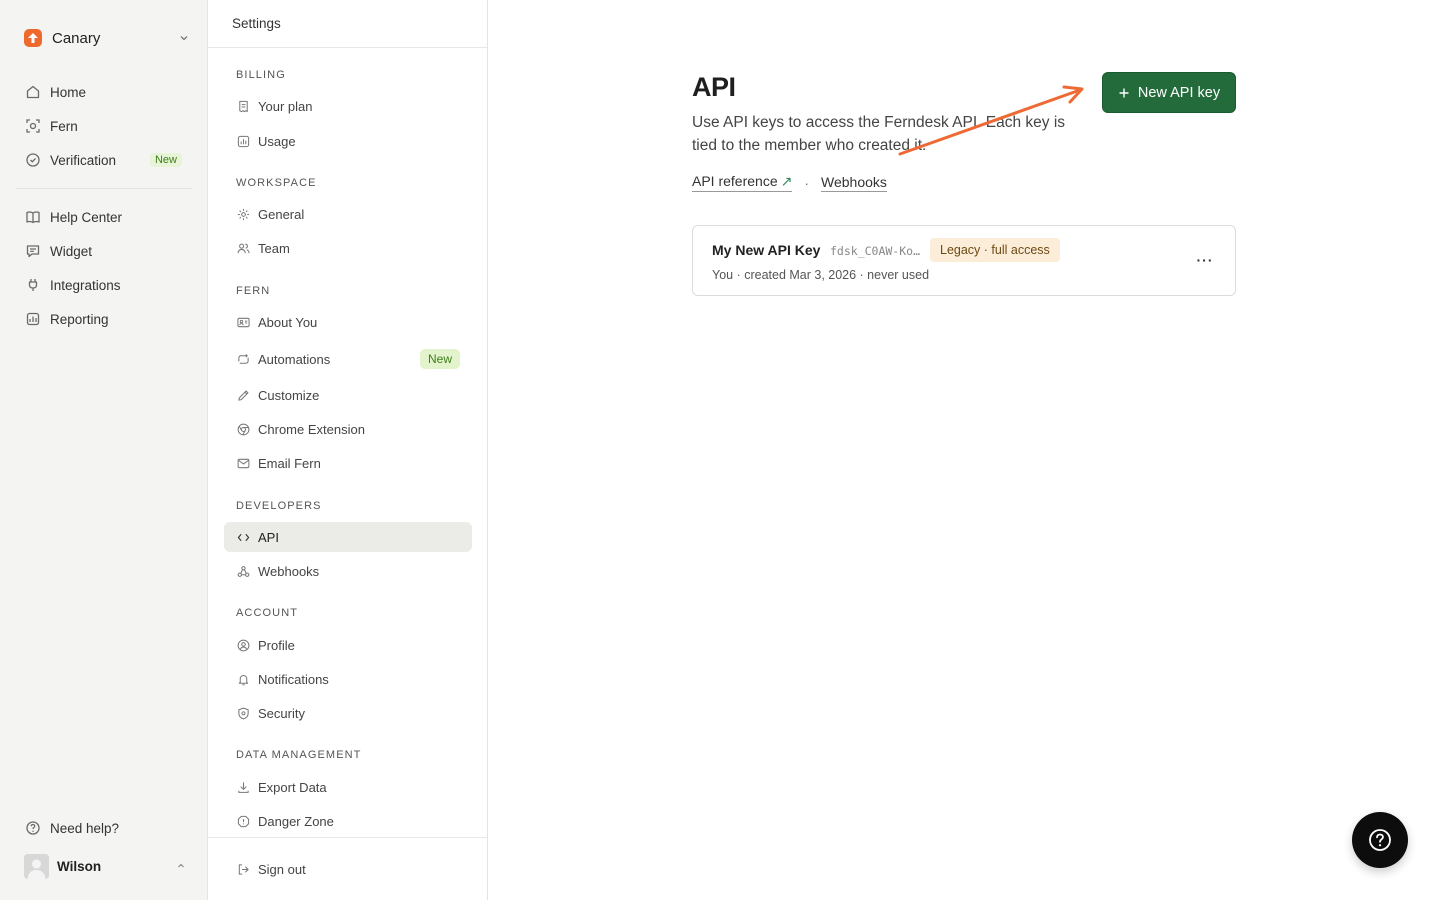 Image resolution: width=1440 pixels, height=900 pixels. Describe the element at coordinates (288, 322) in the screenshot. I see `settings-item-label: About You` at that location.